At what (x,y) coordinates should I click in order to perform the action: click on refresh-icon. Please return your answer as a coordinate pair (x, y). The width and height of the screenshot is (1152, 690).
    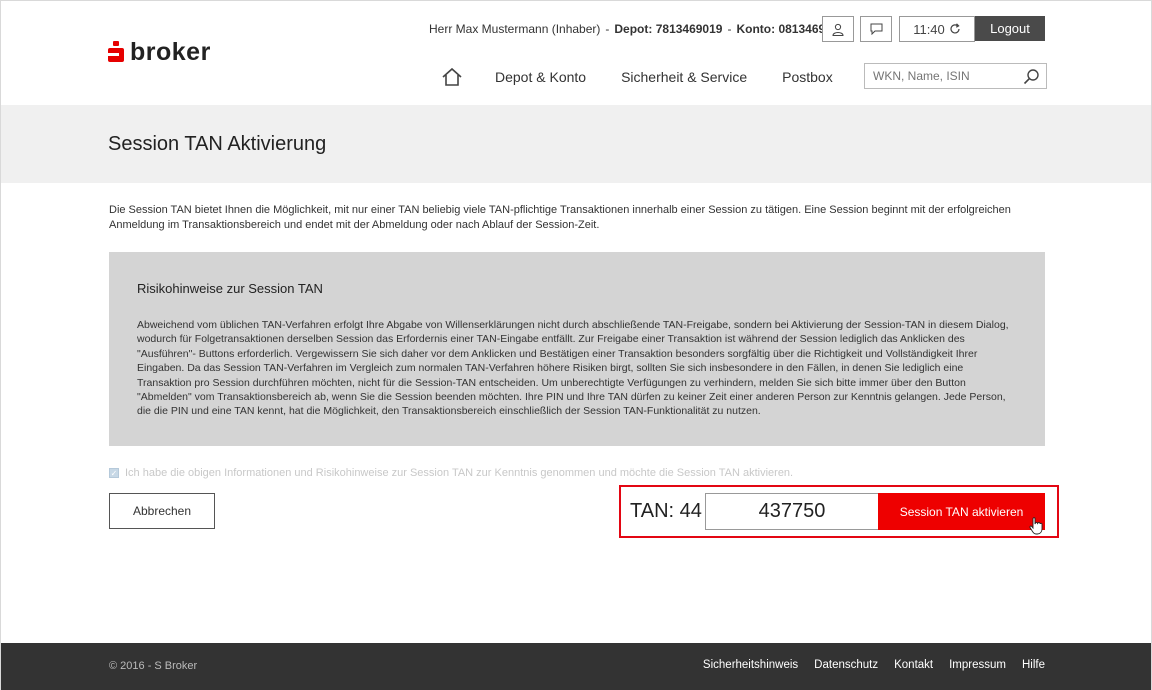
    Looking at the image, I should click on (955, 29).